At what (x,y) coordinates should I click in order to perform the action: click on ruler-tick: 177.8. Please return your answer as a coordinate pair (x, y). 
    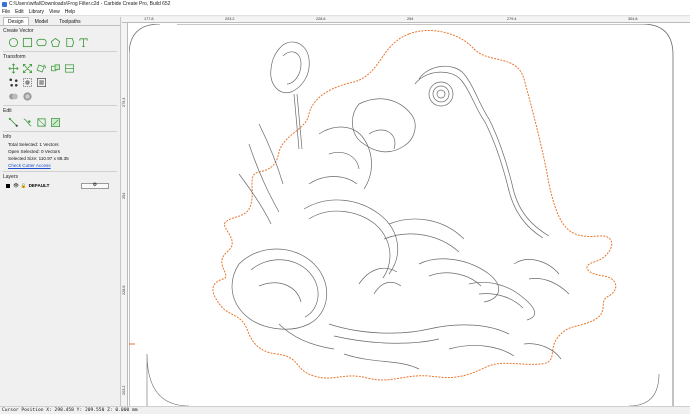
    Looking at the image, I should click on (149, 19).